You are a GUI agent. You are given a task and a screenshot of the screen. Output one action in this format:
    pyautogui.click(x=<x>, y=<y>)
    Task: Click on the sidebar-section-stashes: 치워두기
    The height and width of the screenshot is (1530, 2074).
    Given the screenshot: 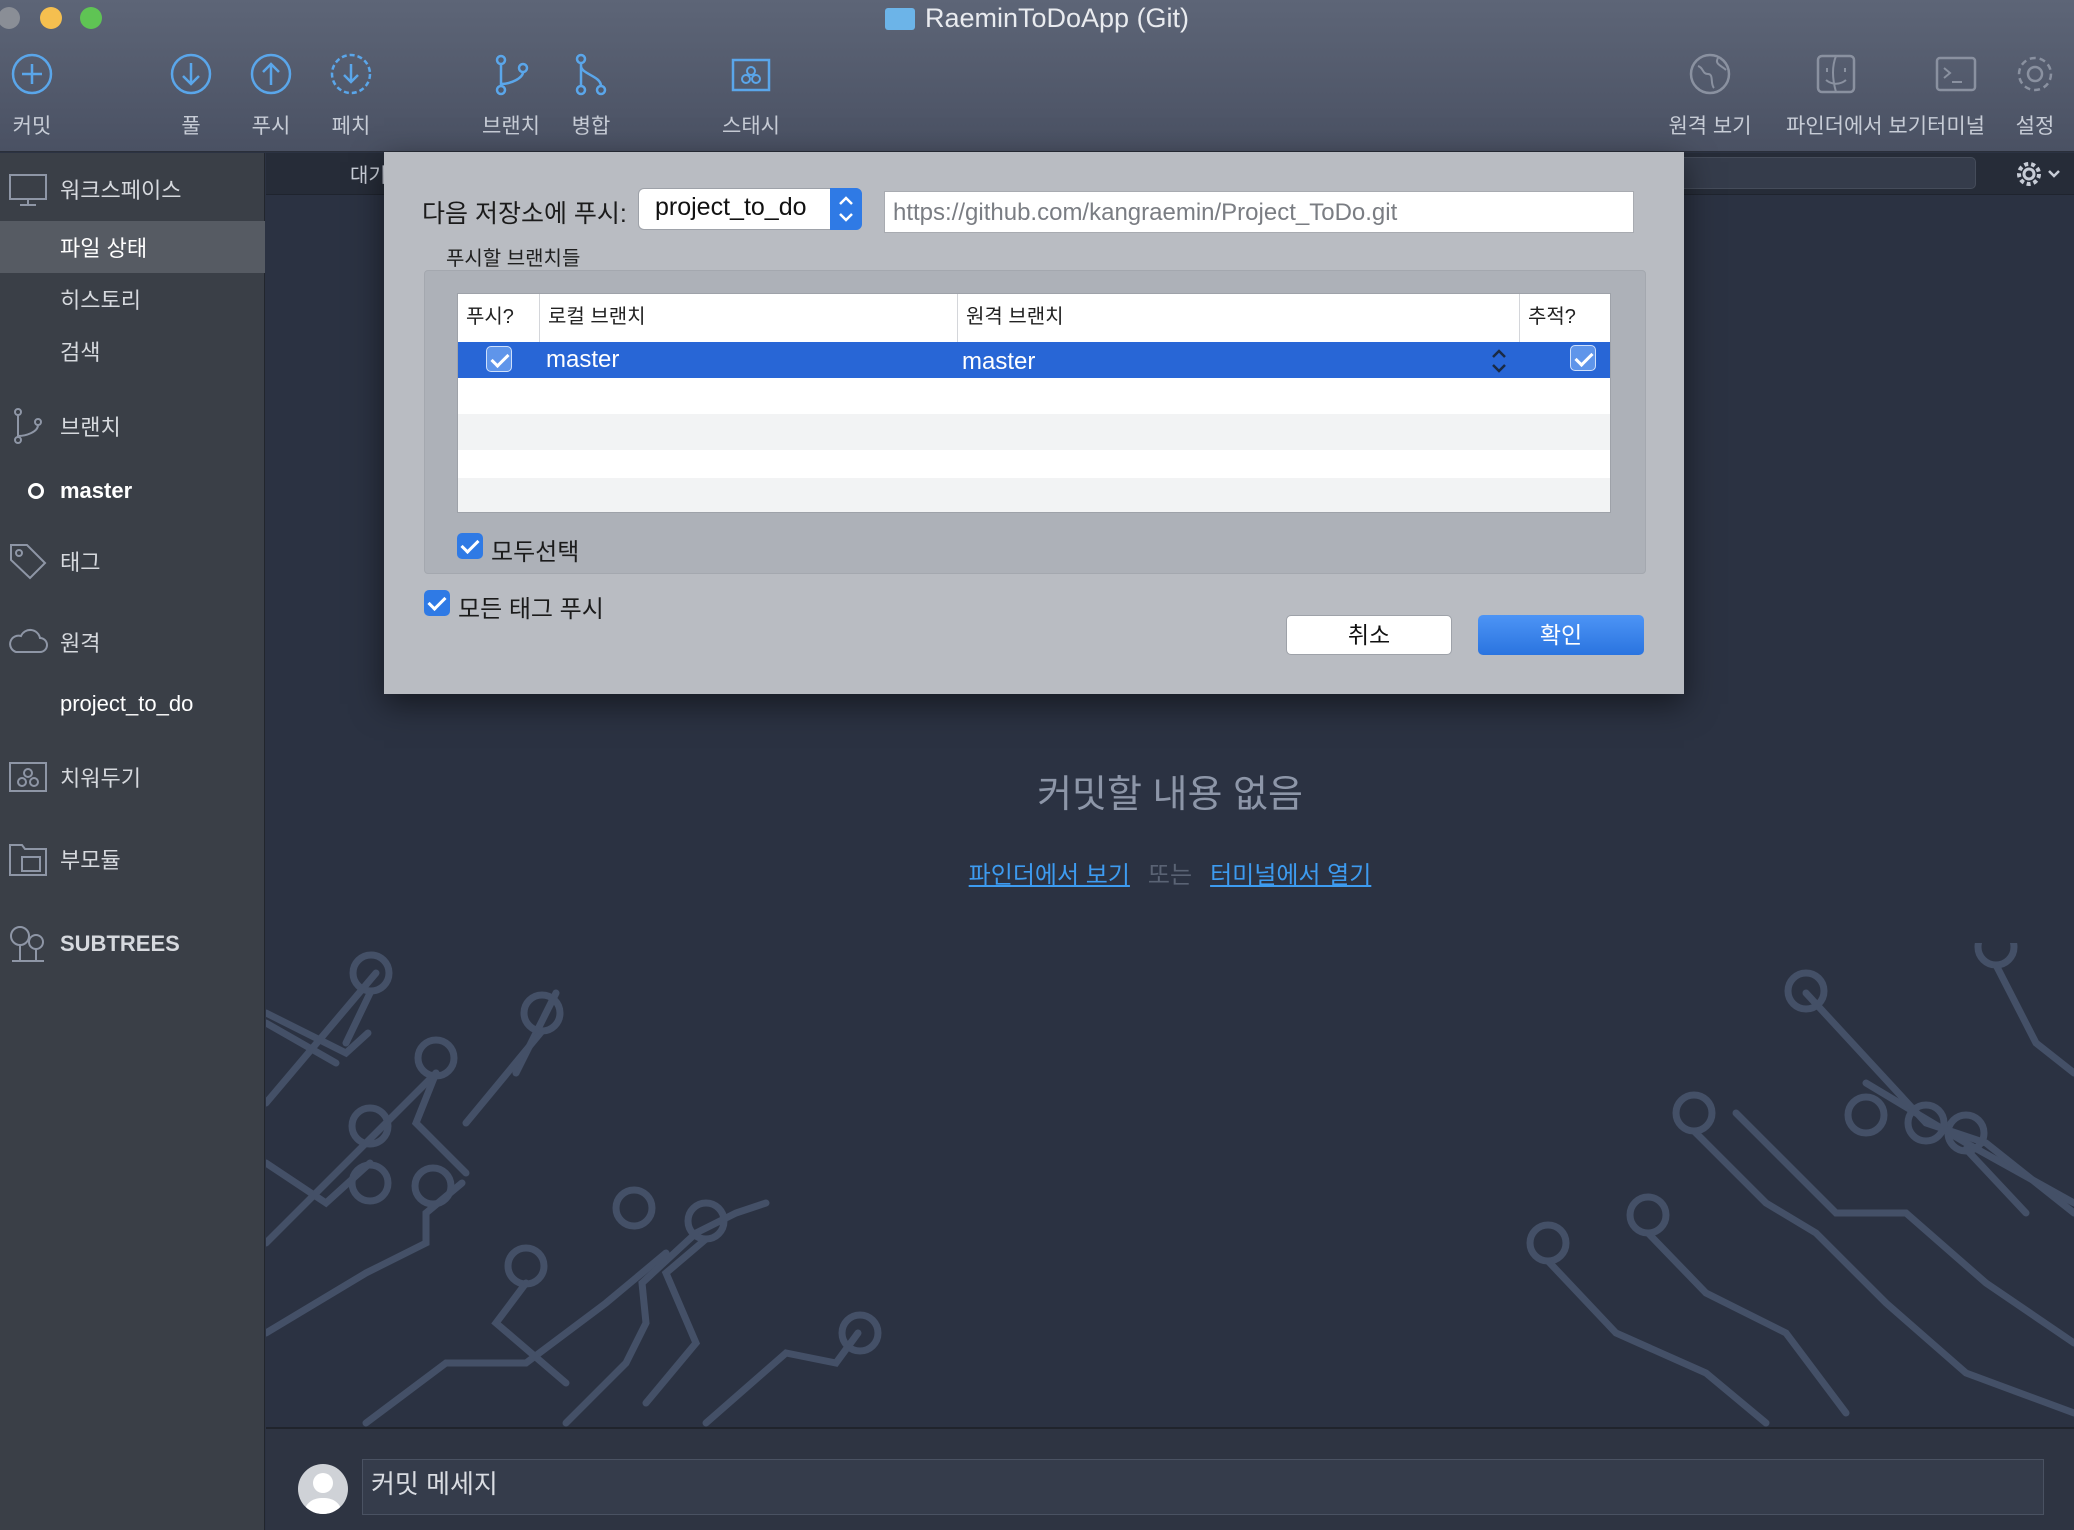 What is the action you would take?
    pyautogui.click(x=132, y=777)
    